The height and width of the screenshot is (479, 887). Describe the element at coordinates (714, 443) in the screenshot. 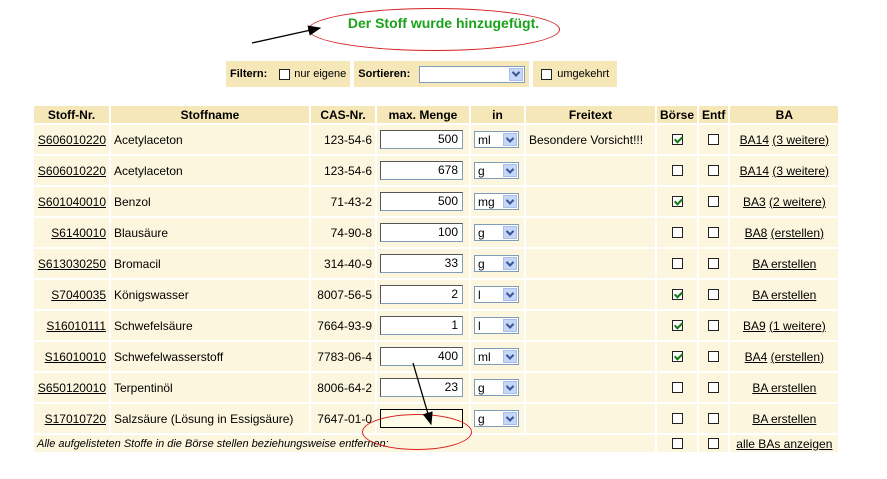

I see `all-entf-checkbox` at that location.